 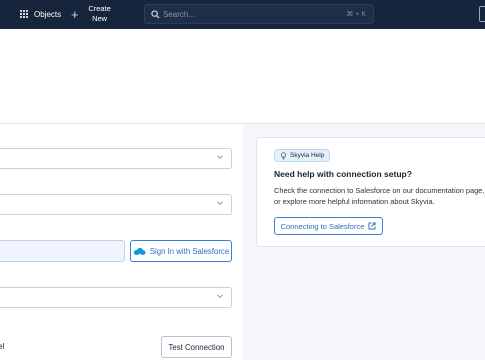 I want to click on test-connection-button: Test Connection, so click(x=196, y=347).